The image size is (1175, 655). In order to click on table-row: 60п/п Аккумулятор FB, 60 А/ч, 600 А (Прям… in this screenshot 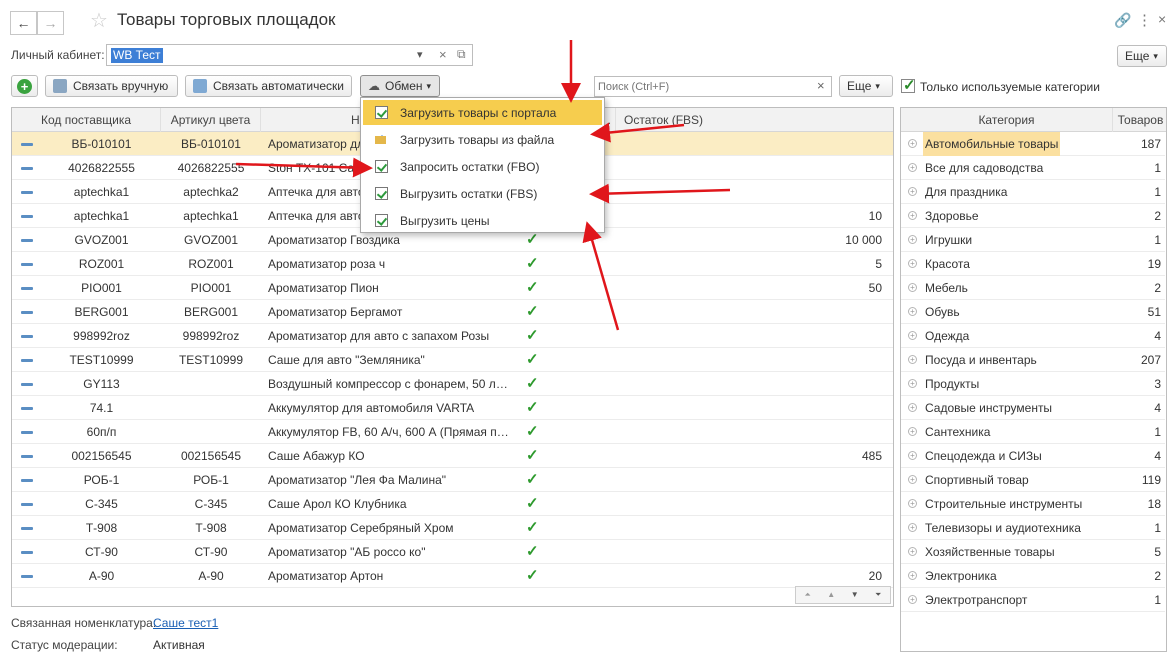, I will do `click(452, 432)`.